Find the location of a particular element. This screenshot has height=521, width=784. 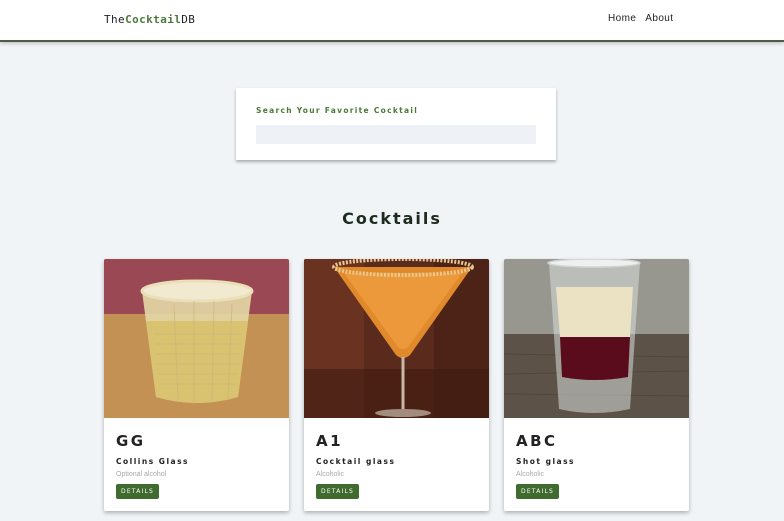

cocktail-glass: Collins Glass is located at coordinates (152, 461).